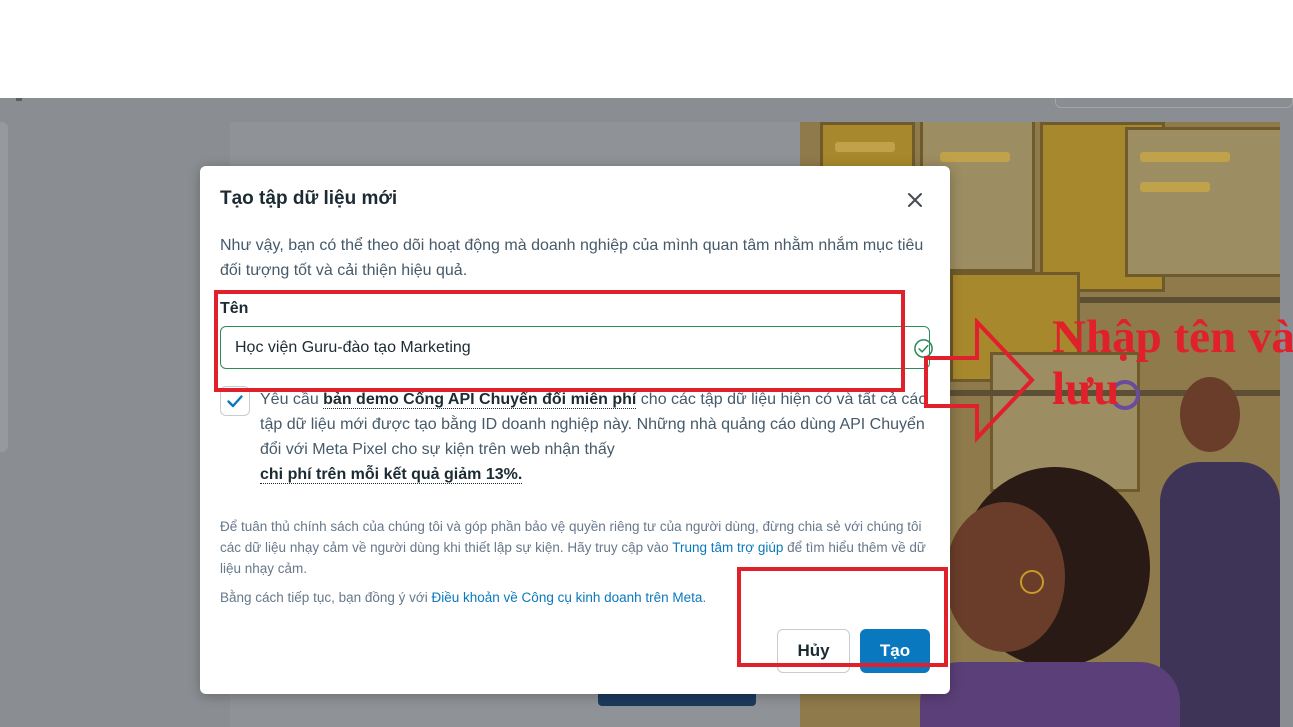 Image resolution: width=1293 pixels, height=727 pixels. What do you see at coordinates (559, 341) in the screenshot?
I see `name-field-highlight` at bounding box center [559, 341].